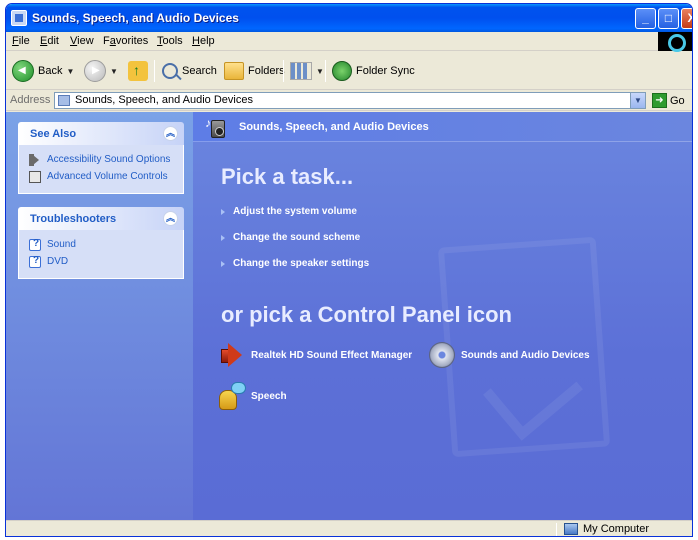 The image size is (698, 540). I want to click on troubleshooters-panel: Troubleshooters ︽ Sound DVD, so click(101, 243).